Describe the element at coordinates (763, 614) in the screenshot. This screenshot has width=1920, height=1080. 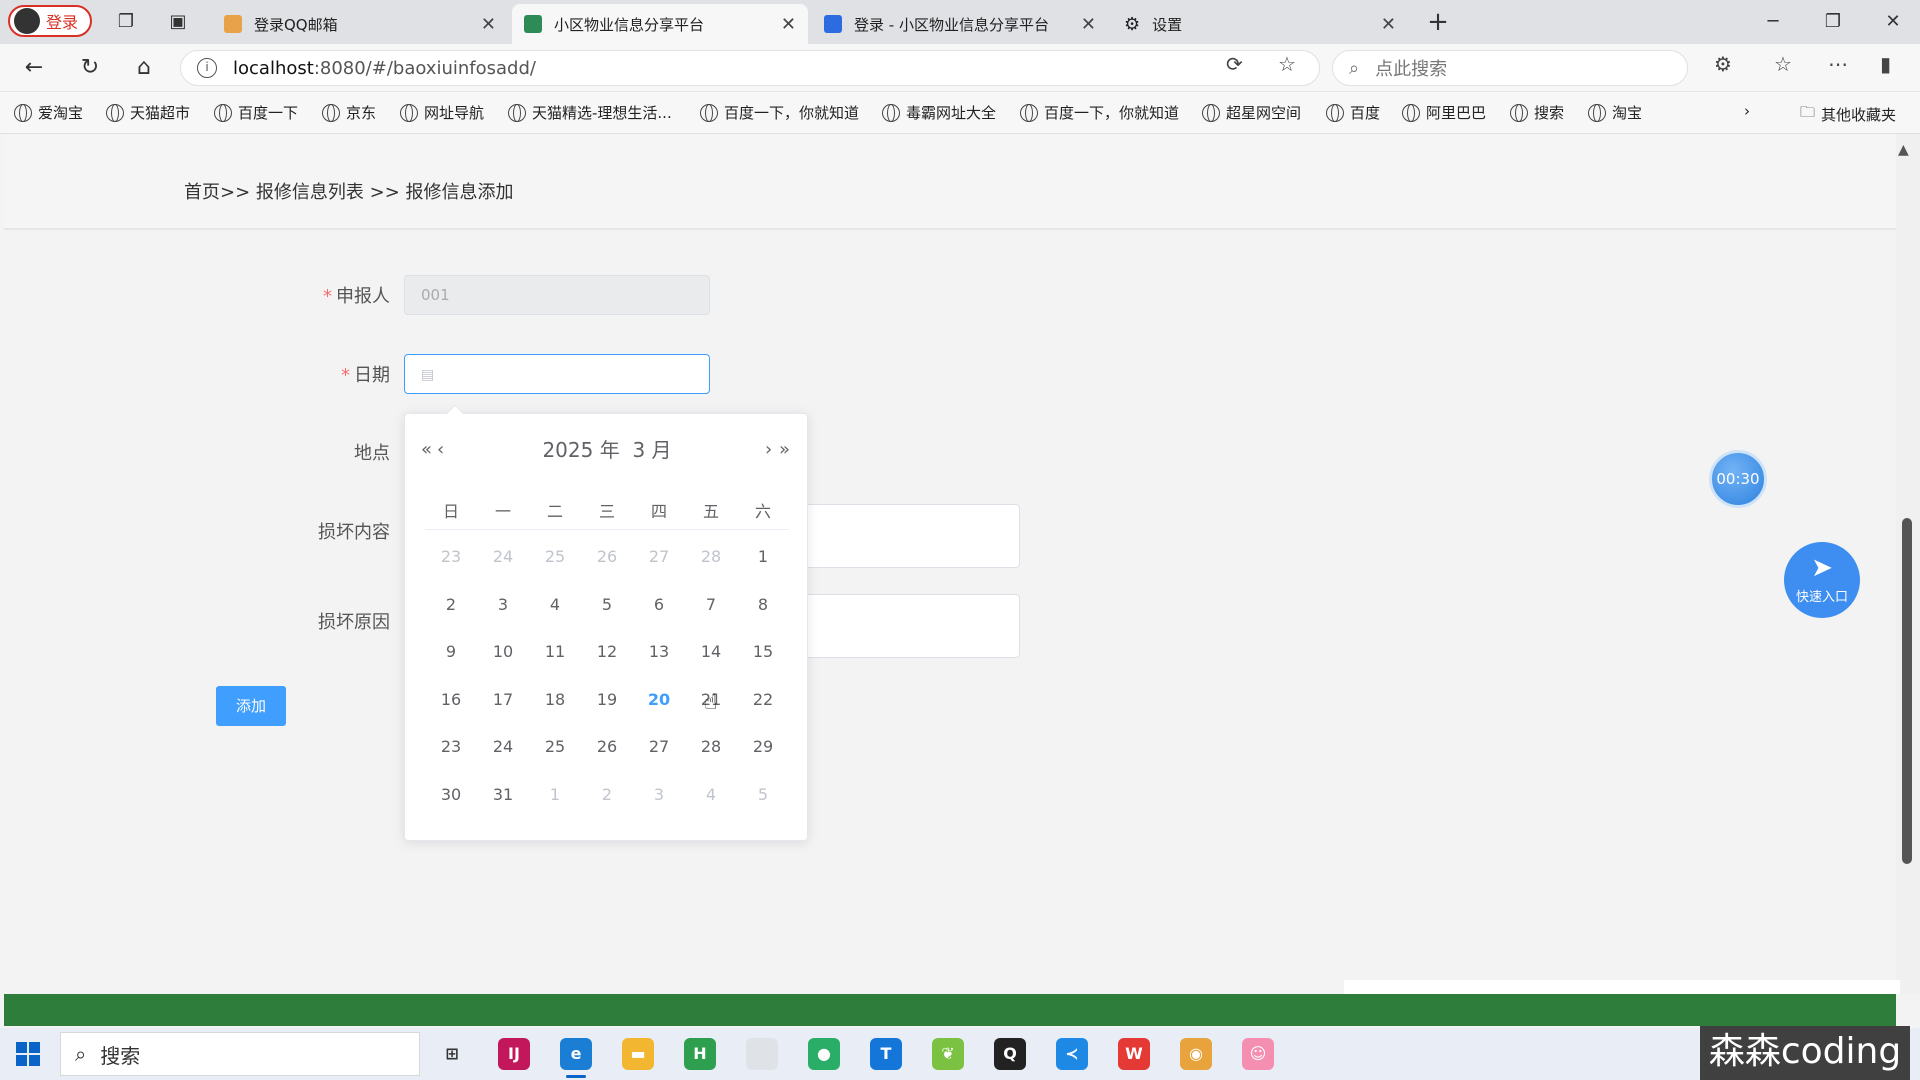
I see `calendar-day: 8` at that location.